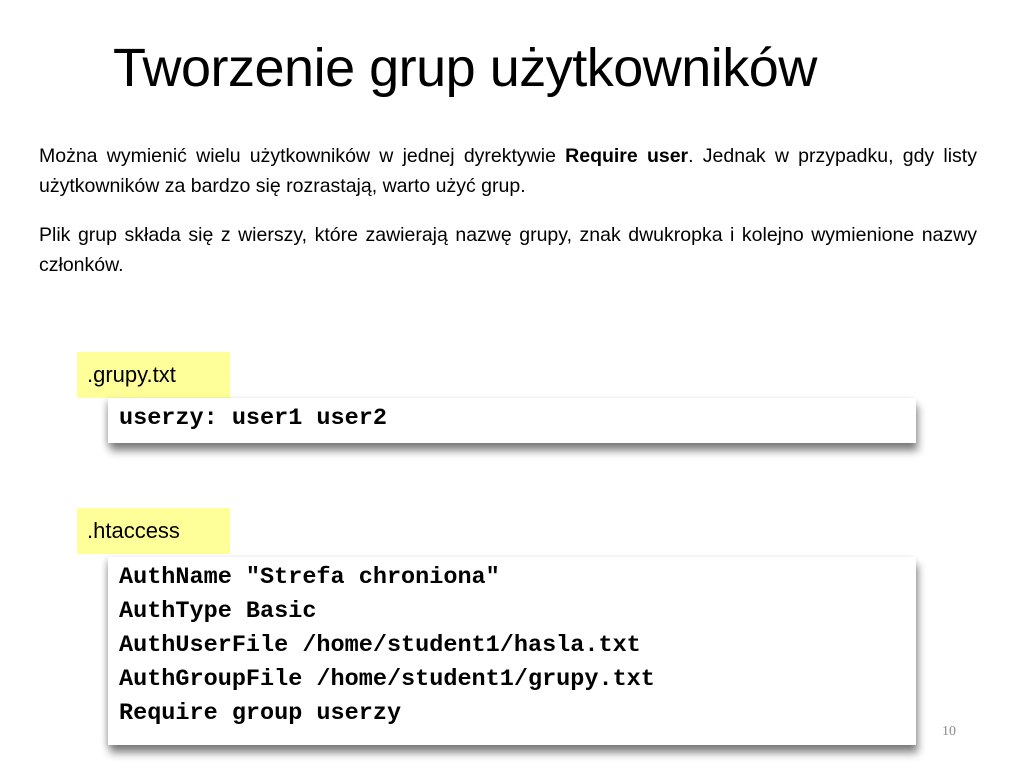 The width and height of the screenshot is (1024, 768). What do you see at coordinates (387, 679) in the screenshot?
I see `code-line: AuthGroupFile /home/student1/grupy.txt` at bounding box center [387, 679].